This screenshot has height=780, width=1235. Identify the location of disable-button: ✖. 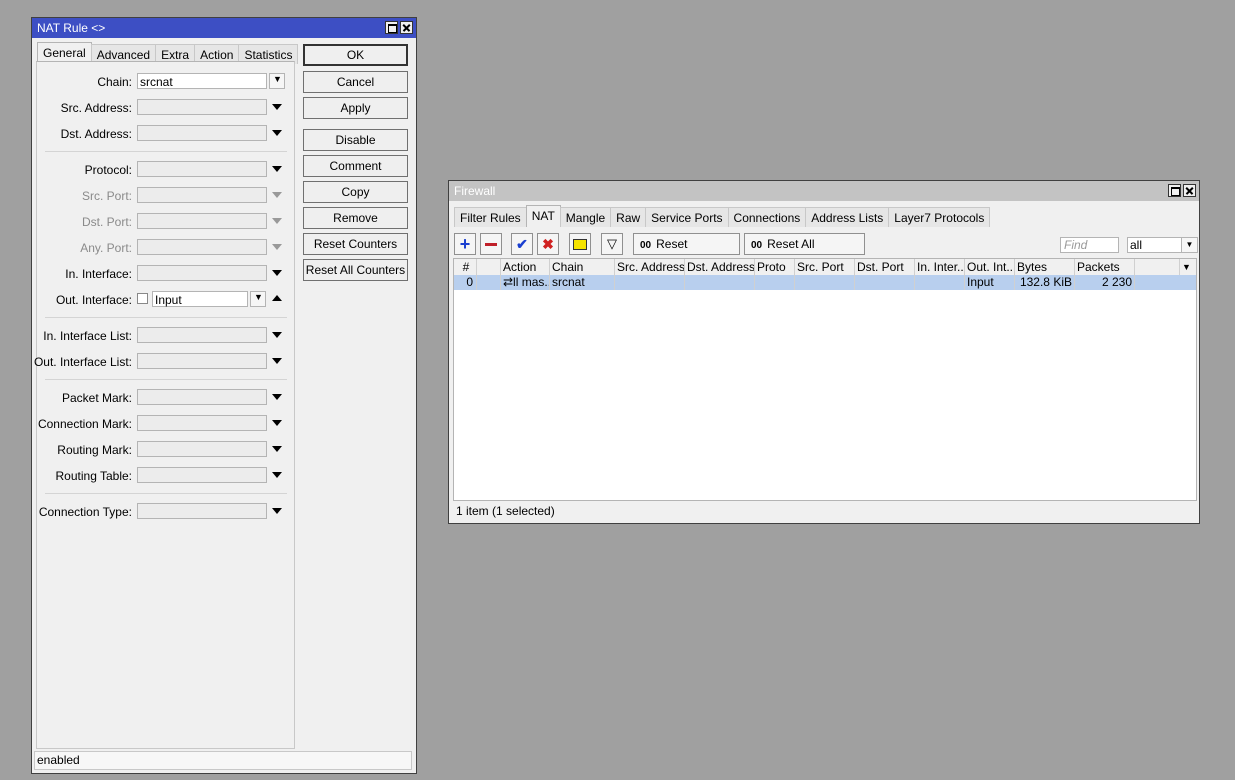
(548, 244).